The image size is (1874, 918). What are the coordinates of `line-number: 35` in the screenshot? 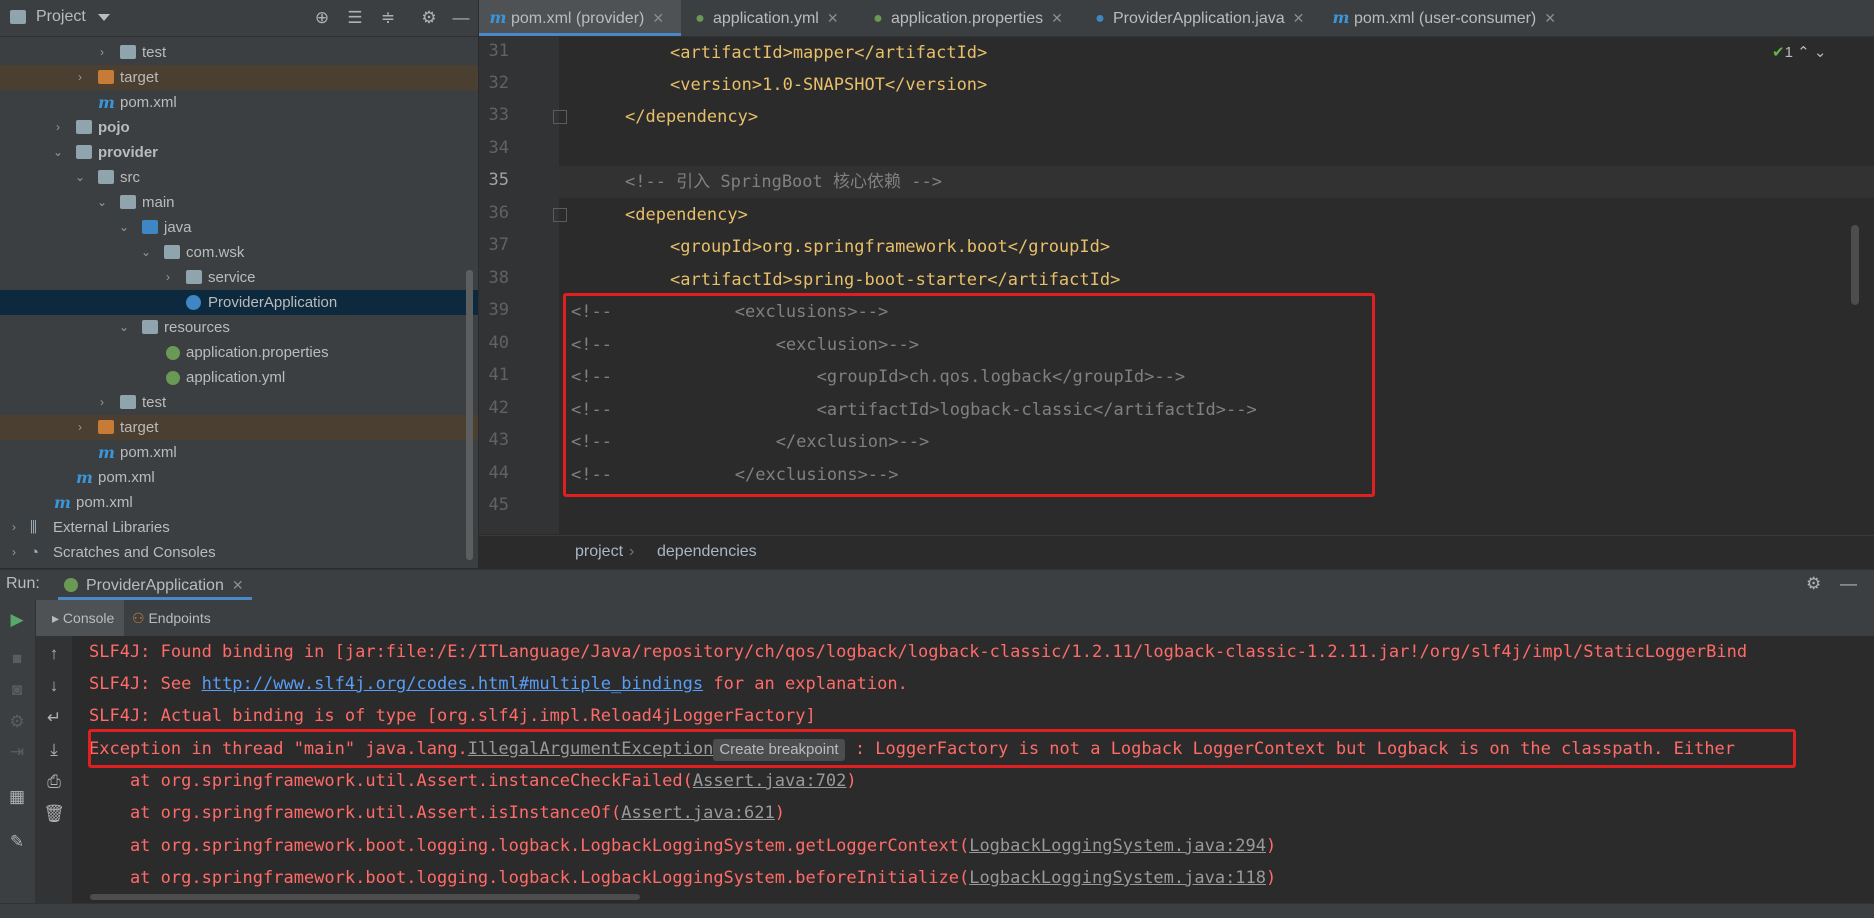 It's located at (498, 180).